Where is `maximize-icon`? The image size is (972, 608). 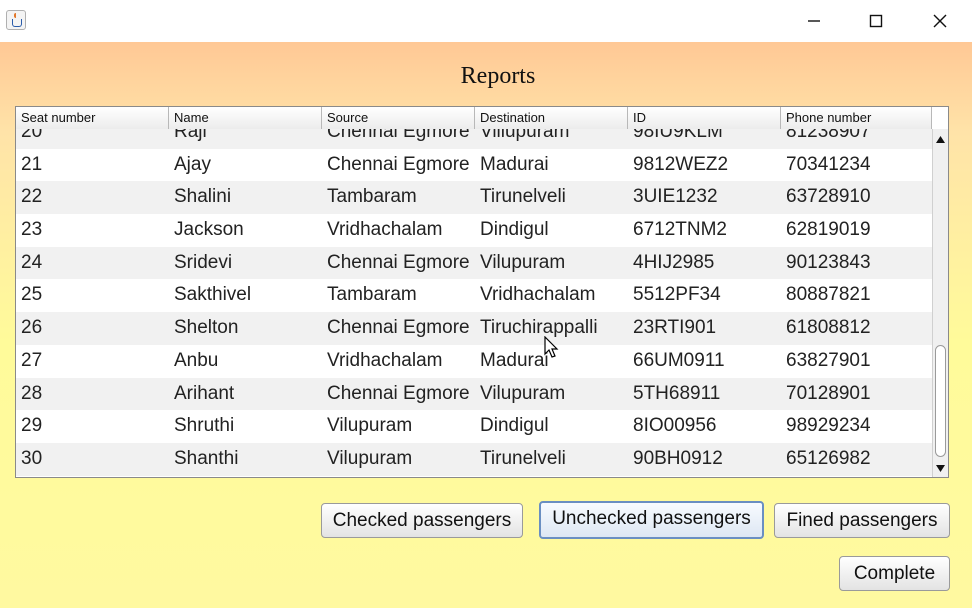
maximize-icon is located at coordinates (876, 21).